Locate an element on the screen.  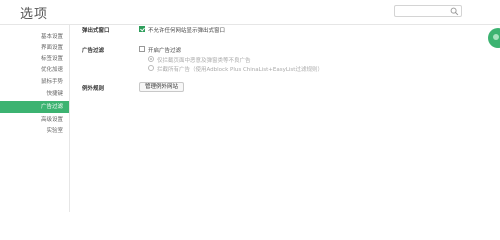
sidebar-item-shortcuts: 快捷键 is located at coordinates (34, 94).